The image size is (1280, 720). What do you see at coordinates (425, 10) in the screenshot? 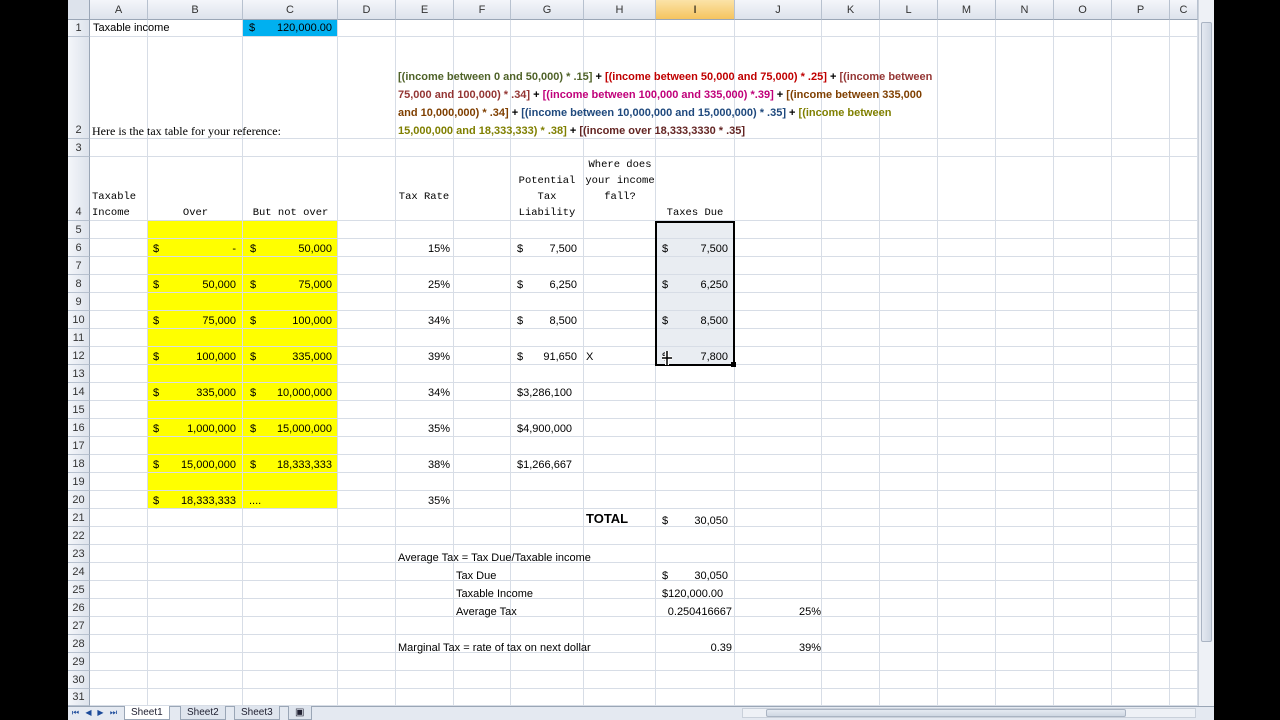
I see `column-header-e: E` at bounding box center [425, 10].